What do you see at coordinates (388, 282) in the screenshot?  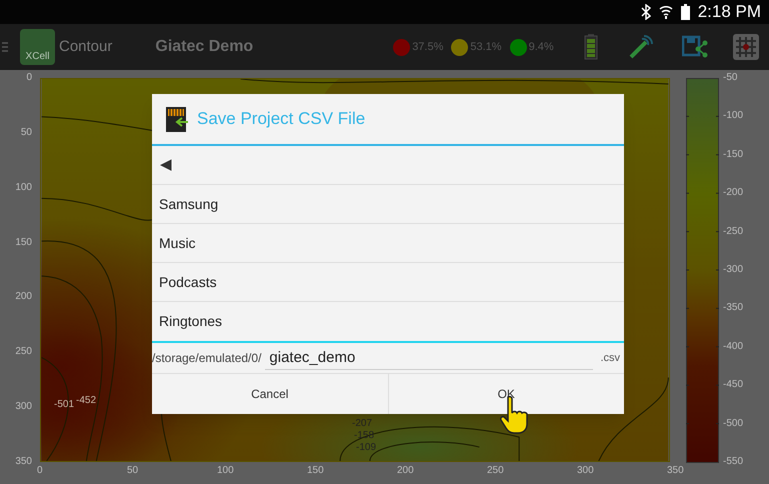 I see `folder-item: Podcasts` at bounding box center [388, 282].